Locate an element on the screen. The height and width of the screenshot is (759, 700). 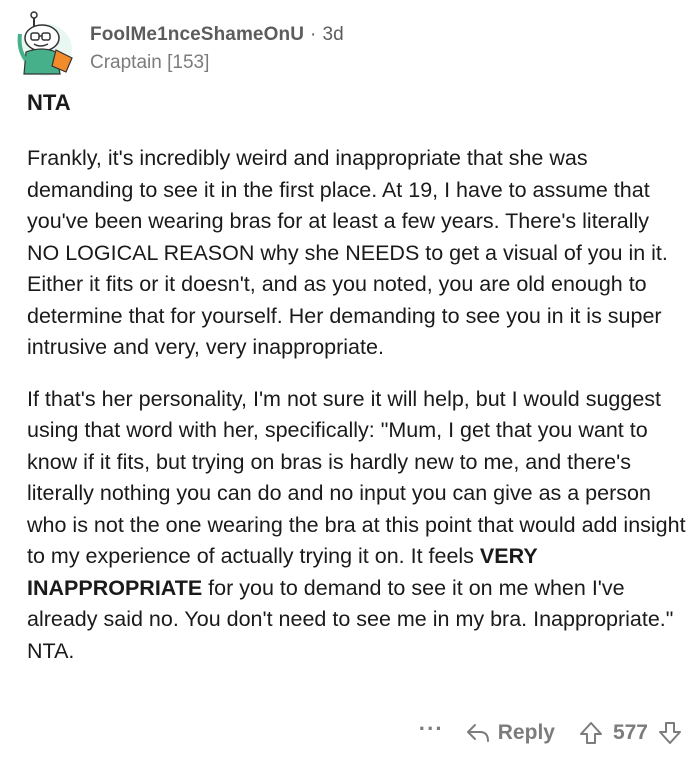
reply-label: Reply is located at coordinates (526, 732).